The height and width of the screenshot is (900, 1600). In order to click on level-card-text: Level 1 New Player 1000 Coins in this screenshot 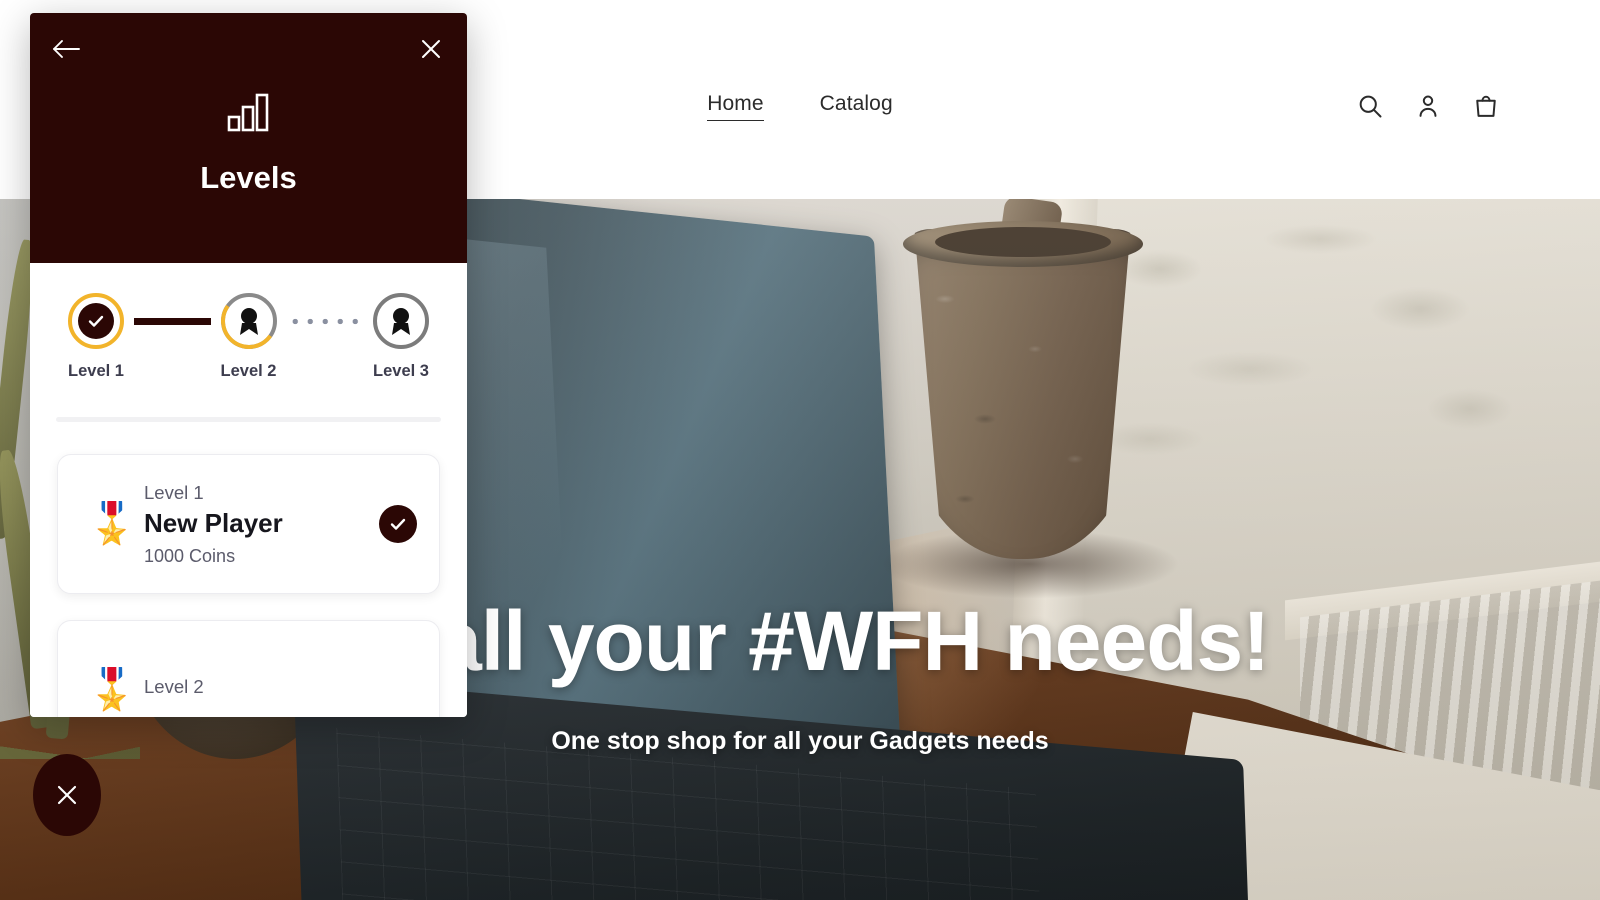, I will do `click(261, 524)`.